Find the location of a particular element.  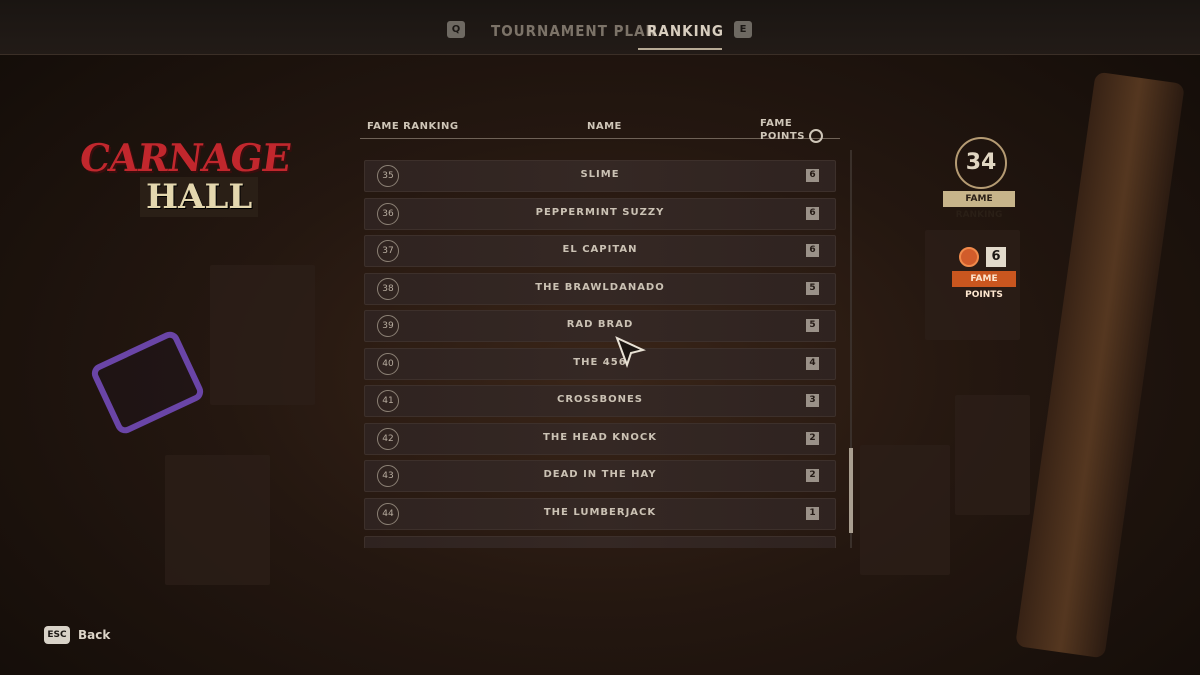

ranking-row: 43 DEAD IN THE HAY 2 is located at coordinates (600, 476).